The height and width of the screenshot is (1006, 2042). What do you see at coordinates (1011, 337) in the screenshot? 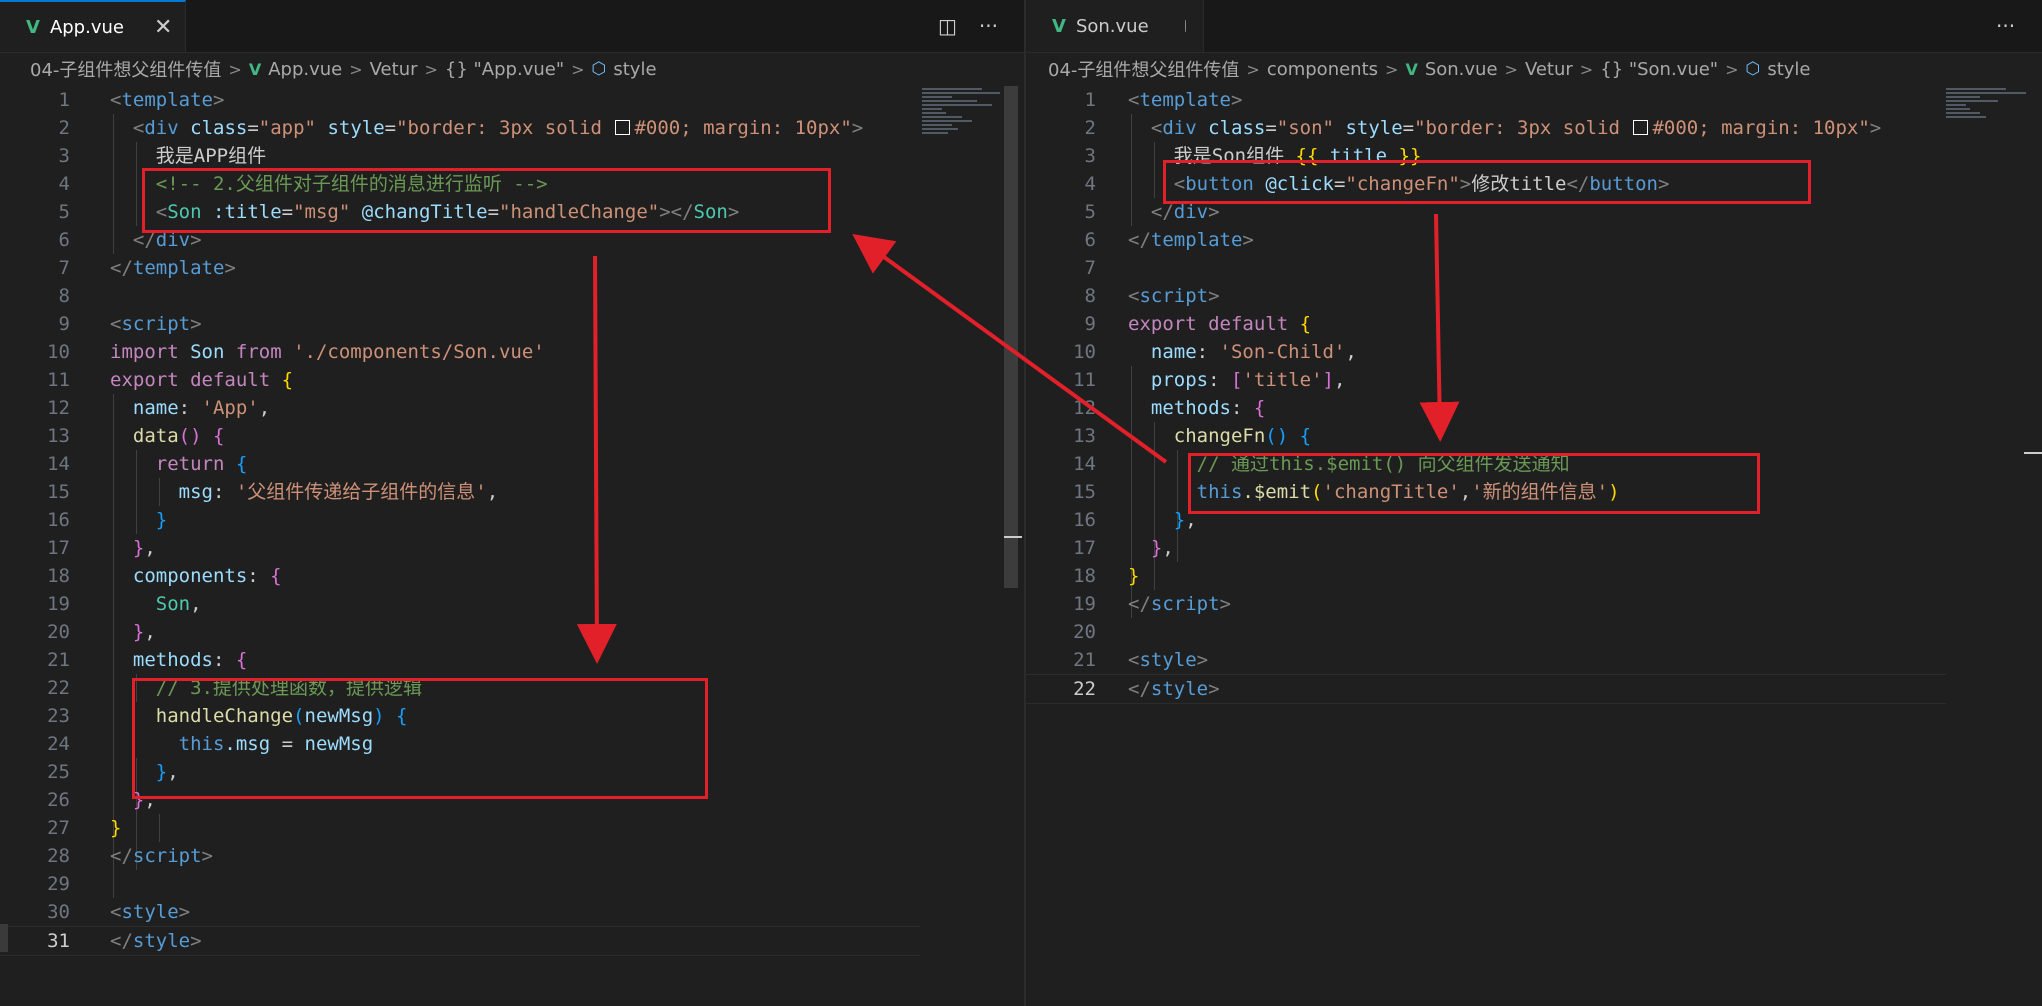
I see `vertical-scrollbar` at bounding box center [1011, 337].